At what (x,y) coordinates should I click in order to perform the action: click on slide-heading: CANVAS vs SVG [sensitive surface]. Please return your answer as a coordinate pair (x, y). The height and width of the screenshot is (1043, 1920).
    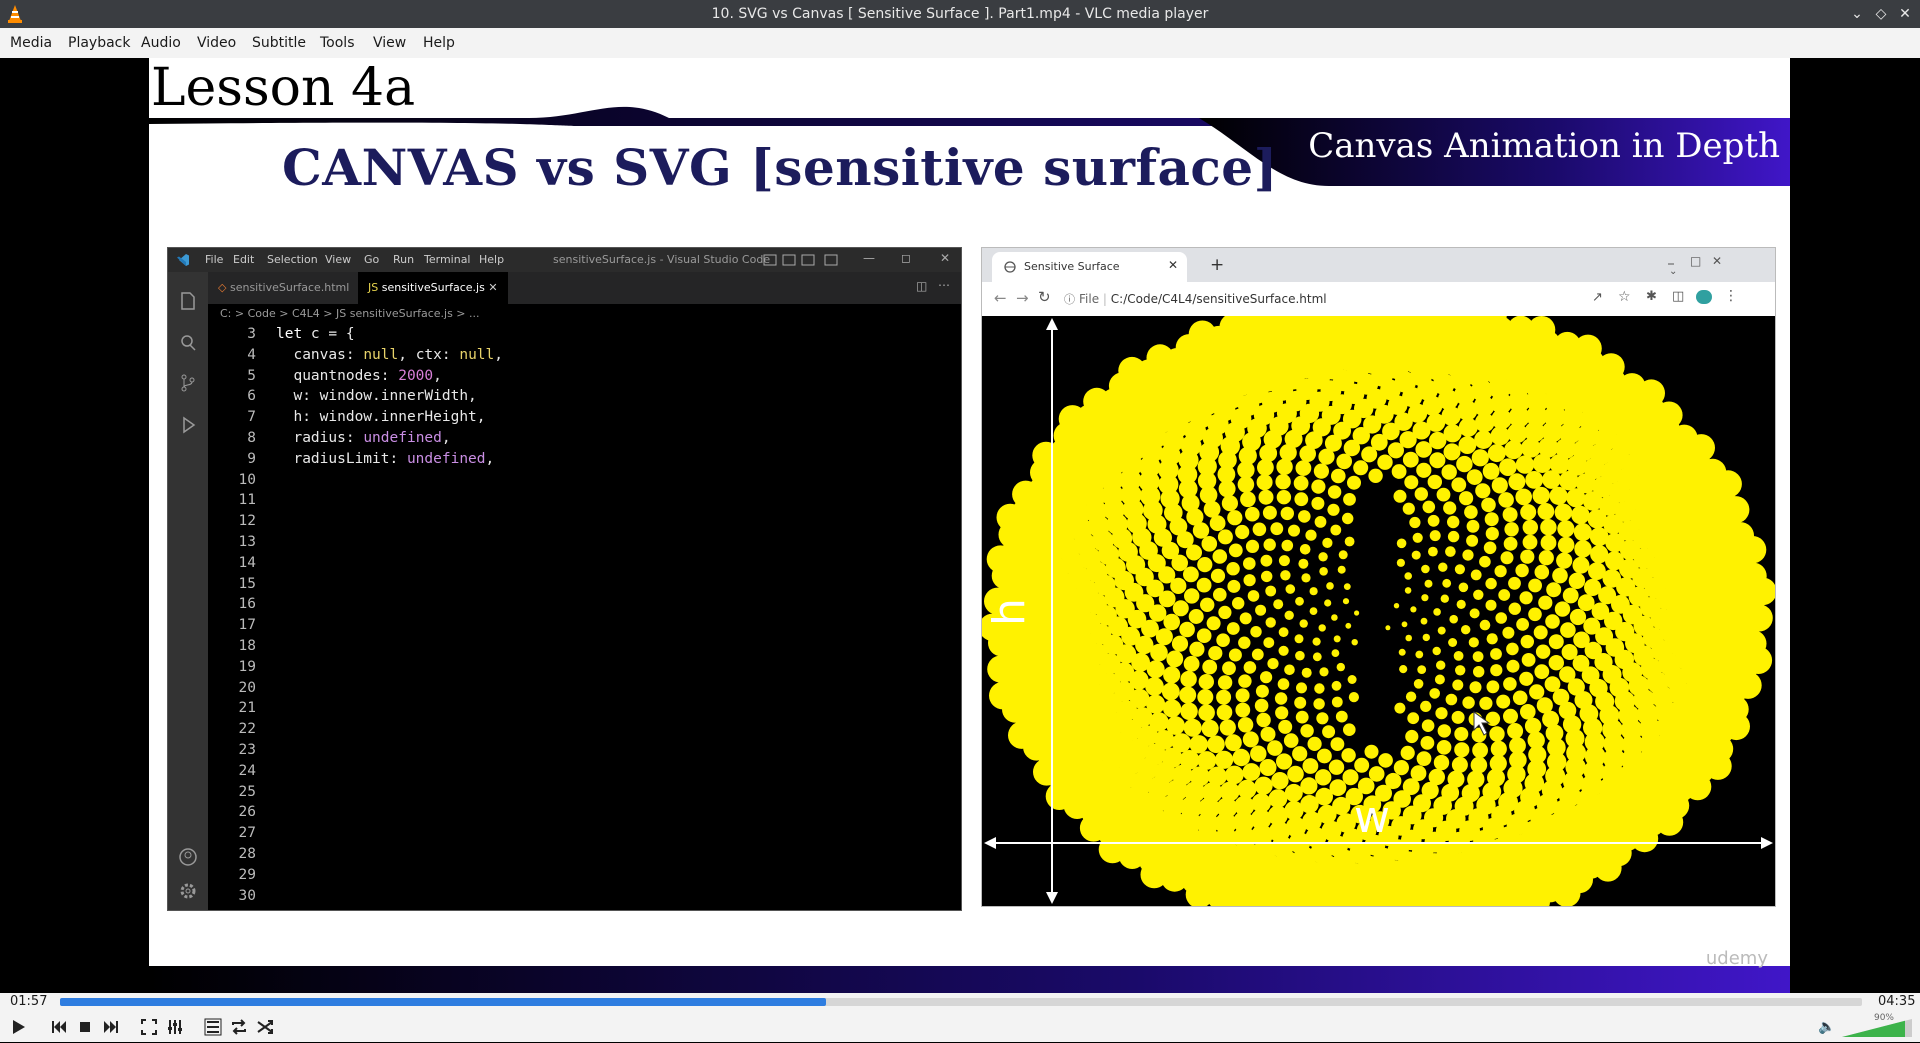
    Looking at the image, I should click on (780, 167).